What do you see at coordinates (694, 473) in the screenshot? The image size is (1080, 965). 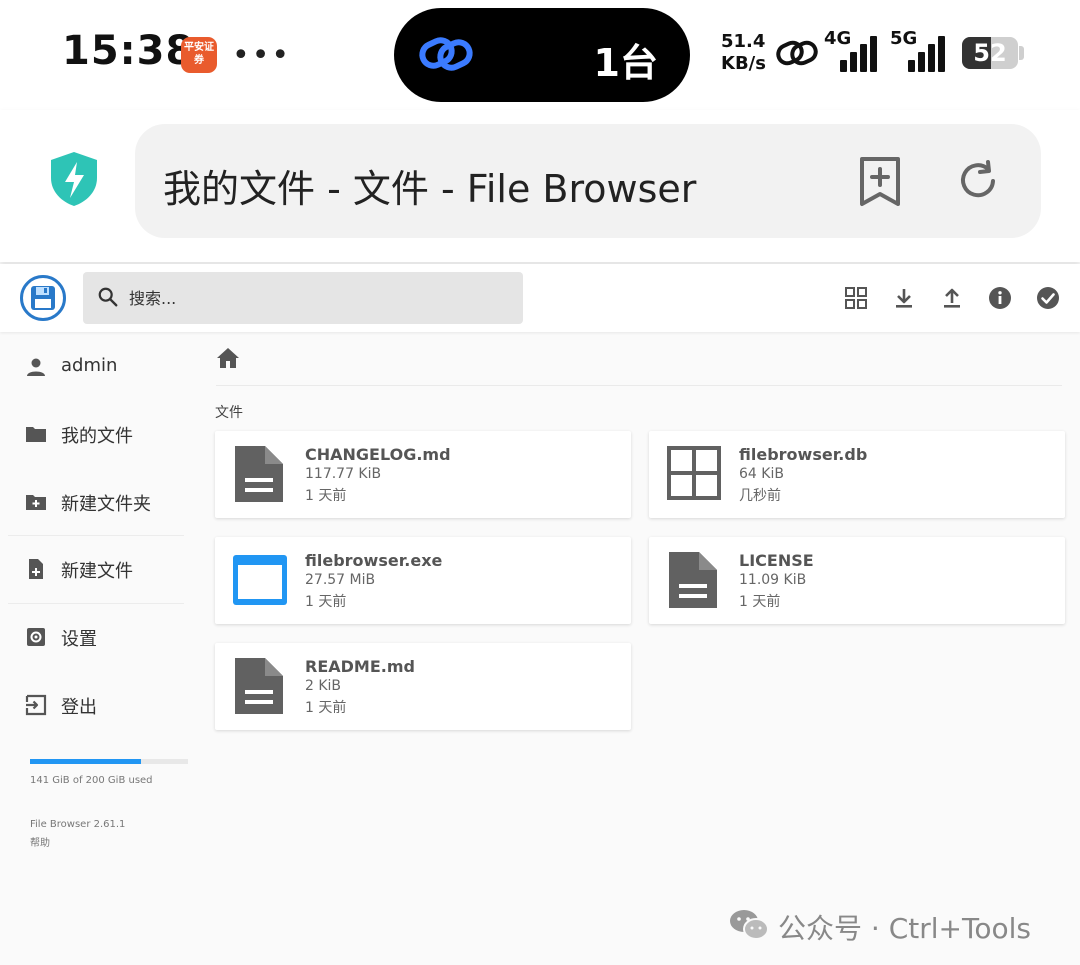 I see `database-grid-icon` at bounding box center [694, 473].